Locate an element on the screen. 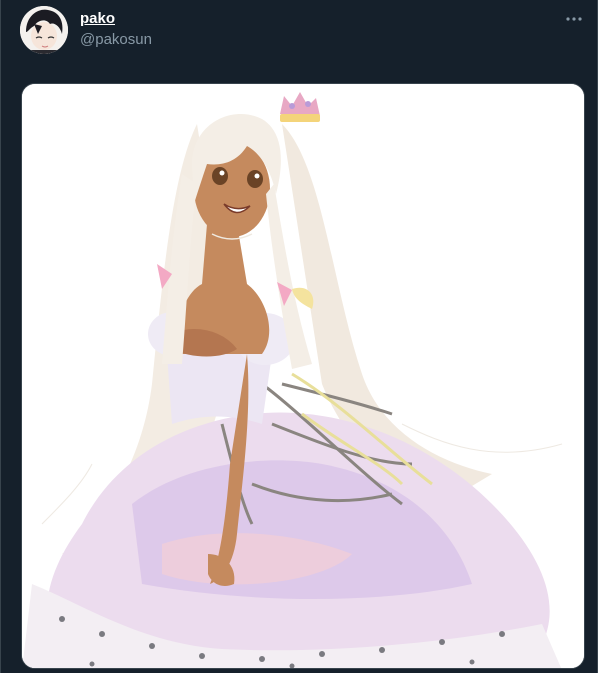  avatar is located at coordinates (44, 30).